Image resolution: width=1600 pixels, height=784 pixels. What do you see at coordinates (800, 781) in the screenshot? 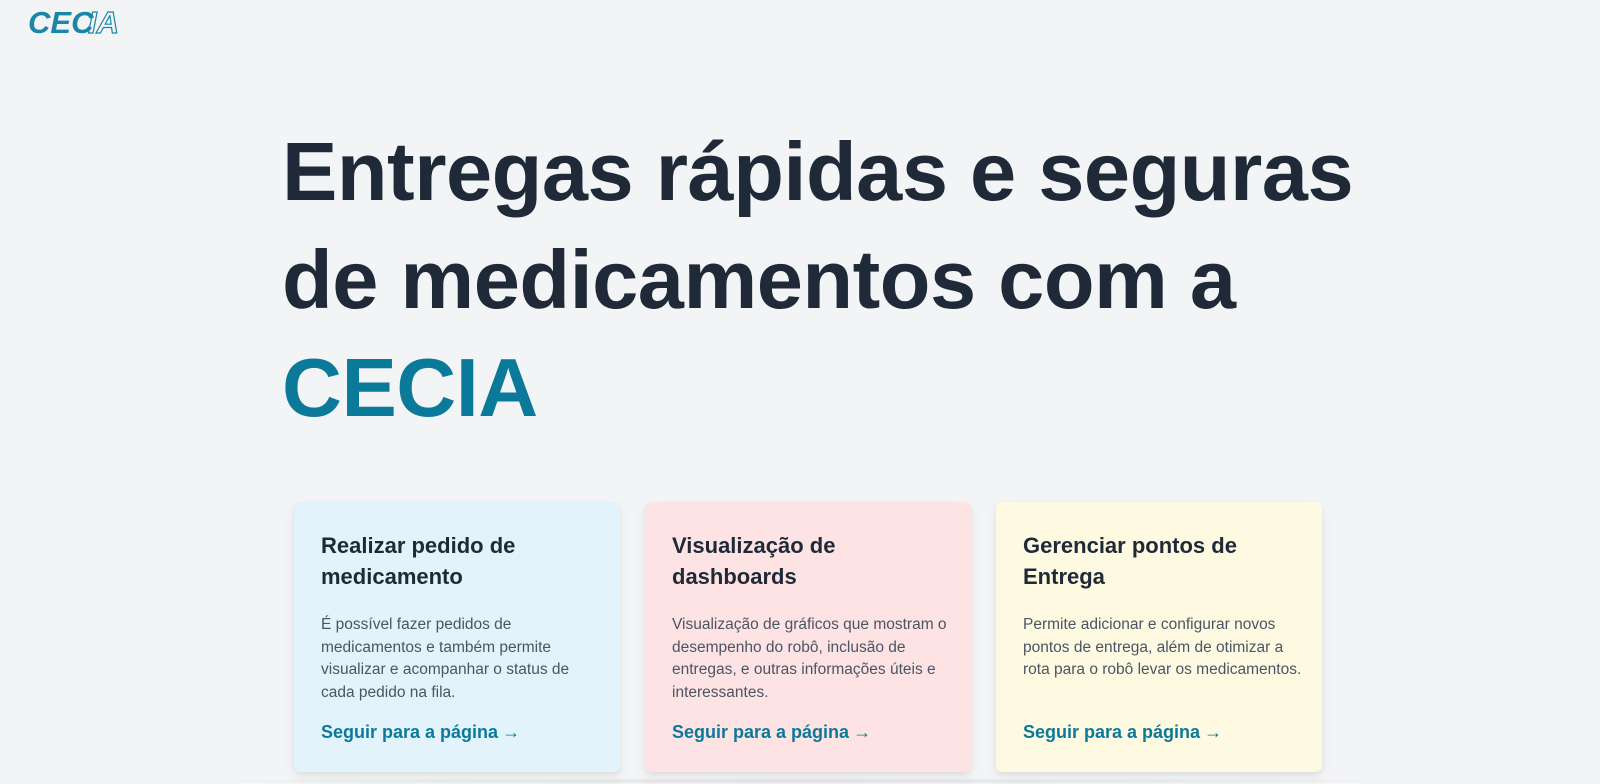
I see `footer-shadow` at bounding box center [800, 781].